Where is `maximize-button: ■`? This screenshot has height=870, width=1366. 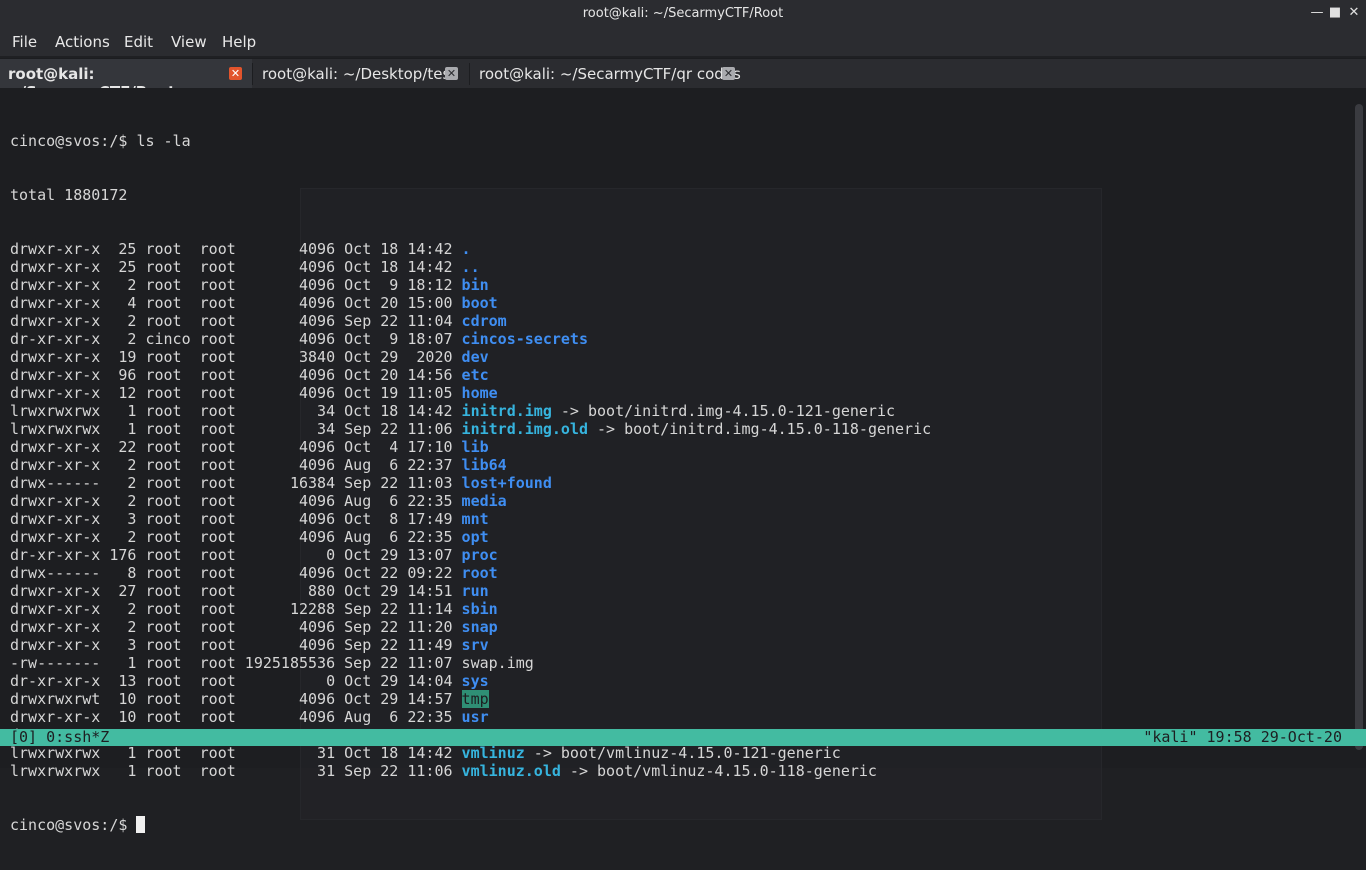
maximize-button: ■ is located at coordinates (1335, 13).